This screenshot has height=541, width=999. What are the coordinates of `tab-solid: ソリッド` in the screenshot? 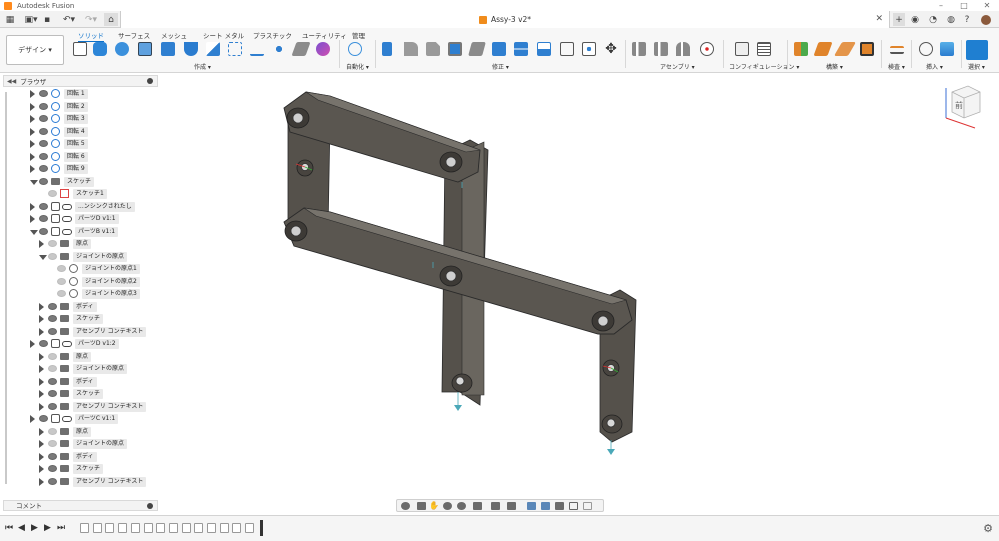 It's located at (91, 36).